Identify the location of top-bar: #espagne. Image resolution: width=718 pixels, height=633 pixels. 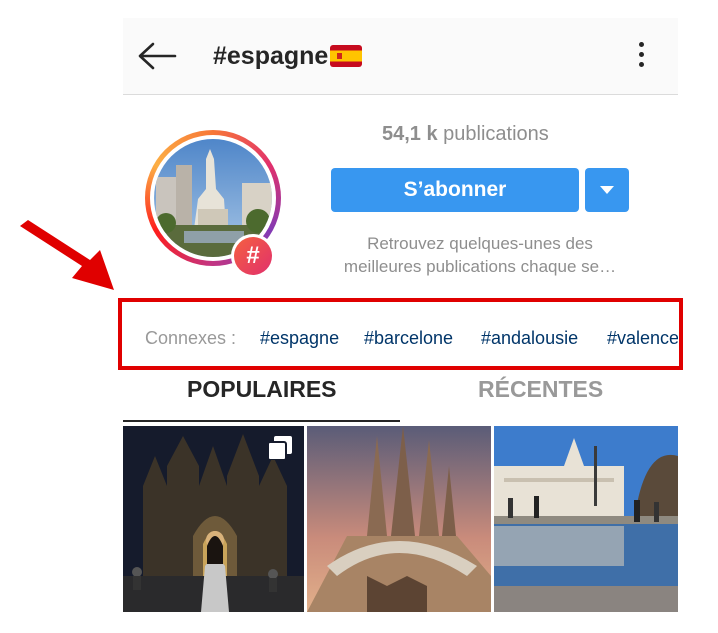
(400, 56).